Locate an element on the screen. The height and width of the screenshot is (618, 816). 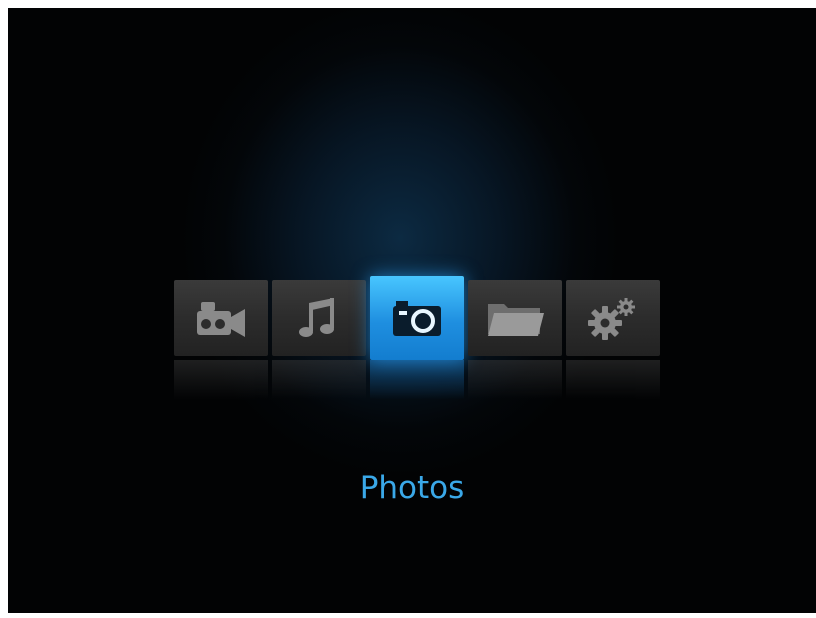
main-menu-bar is located at coordinates (418, 318).